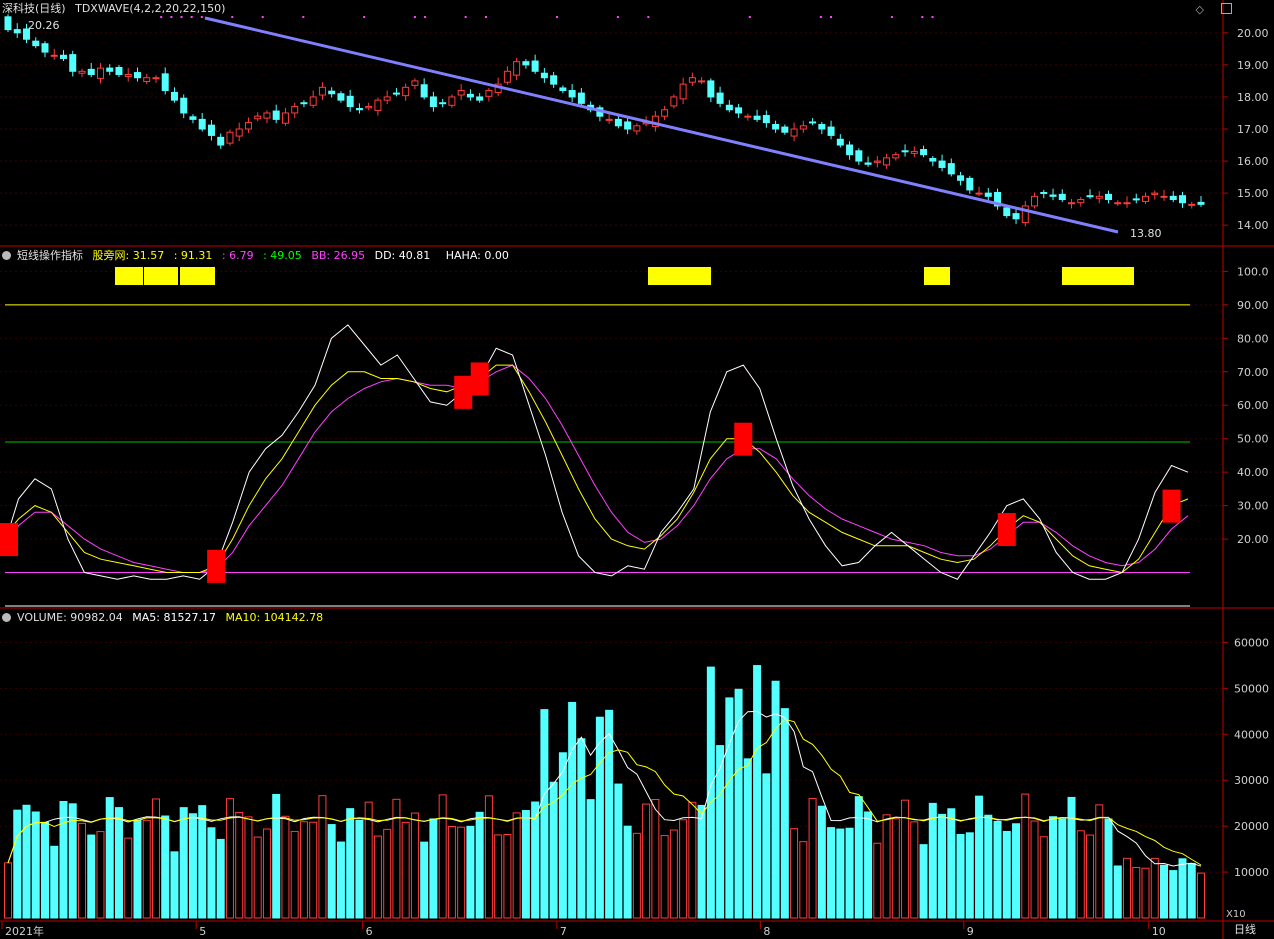 This screenshot has height=939, width=1274. Describe the element at coordinates (1253, 372) in the screenshot. I see `indicator-tick-label: 70.00` at that location.